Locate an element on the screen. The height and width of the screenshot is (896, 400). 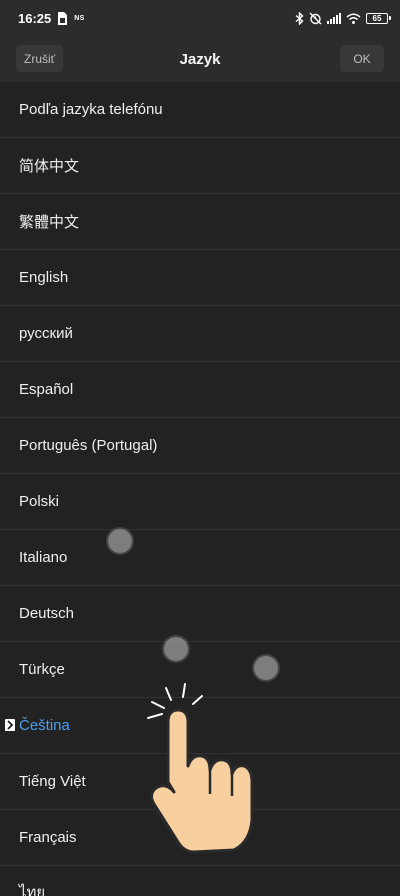
language-label: Deutsch is located at coordinates (47, 613).